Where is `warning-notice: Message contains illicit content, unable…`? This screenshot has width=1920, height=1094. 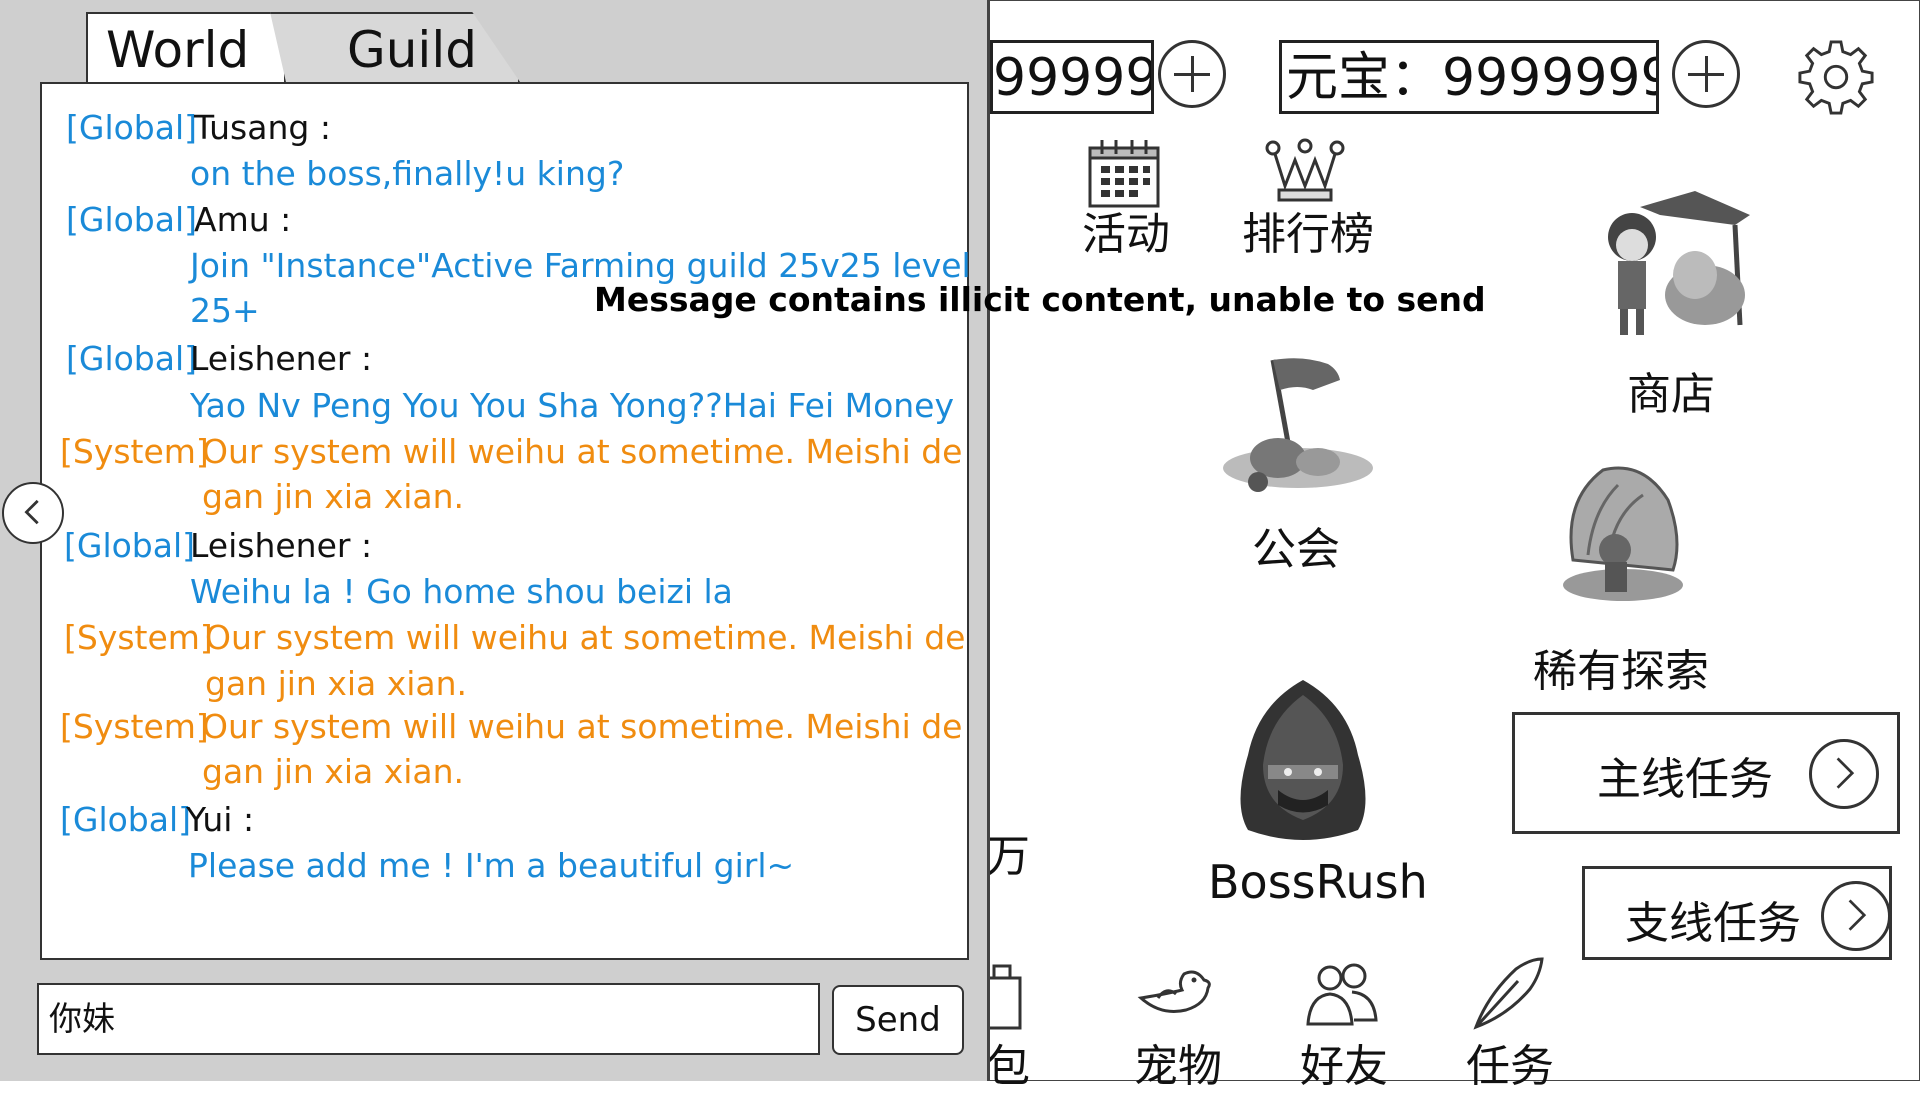 warning-notice: Message contains illicit content, unable… is located at coordinates (1040, 299).